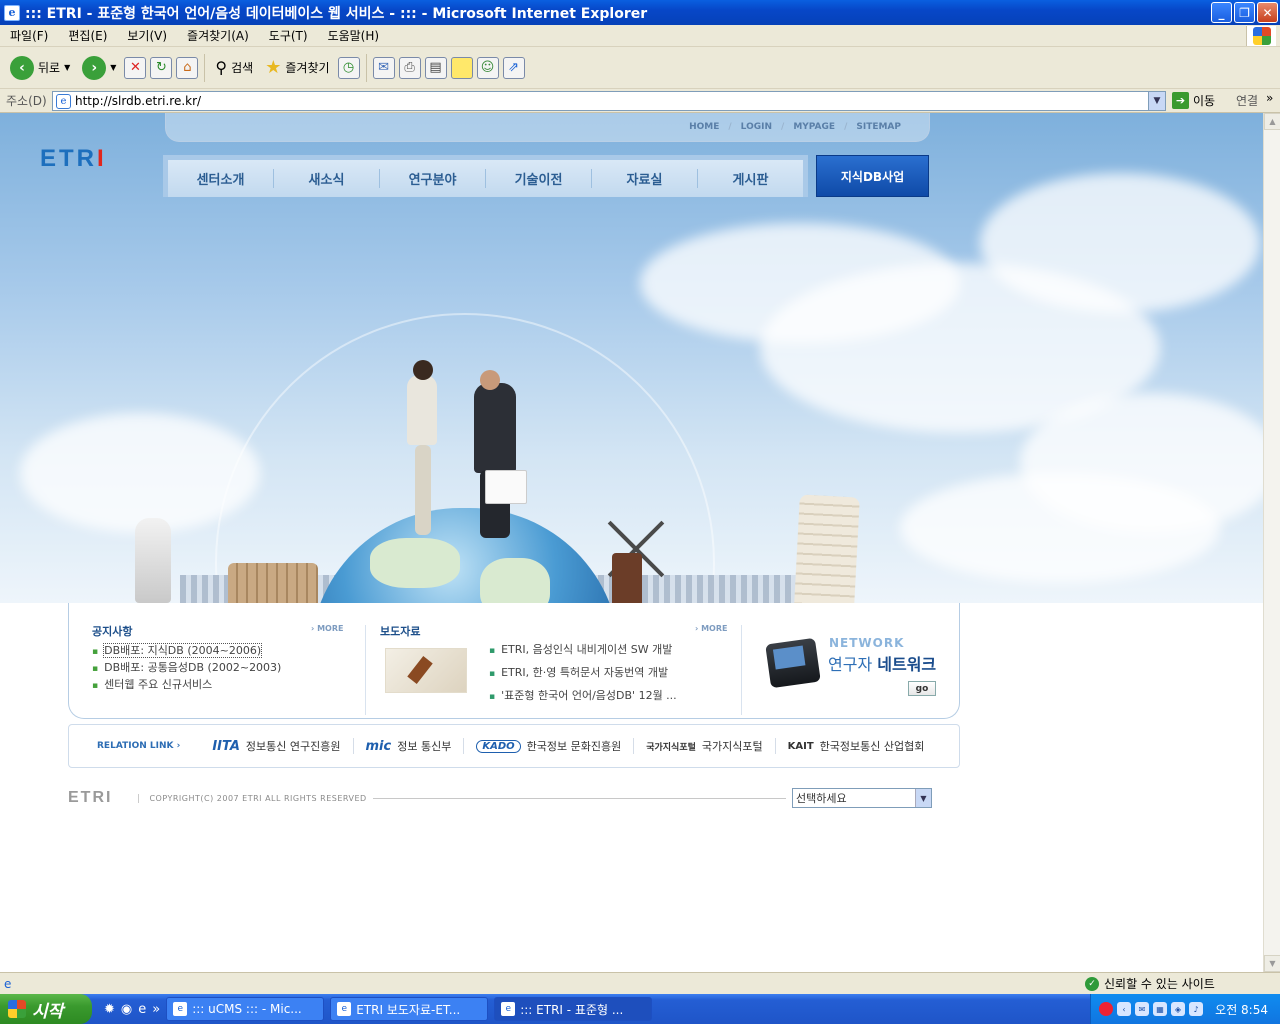 The width and height of the screenshot is (1280, 1024). Describe the element at coordinates (186, 651) in the screenshot. I see `notice-item: DB배포: 지식DB (2004~2006)` at that location.